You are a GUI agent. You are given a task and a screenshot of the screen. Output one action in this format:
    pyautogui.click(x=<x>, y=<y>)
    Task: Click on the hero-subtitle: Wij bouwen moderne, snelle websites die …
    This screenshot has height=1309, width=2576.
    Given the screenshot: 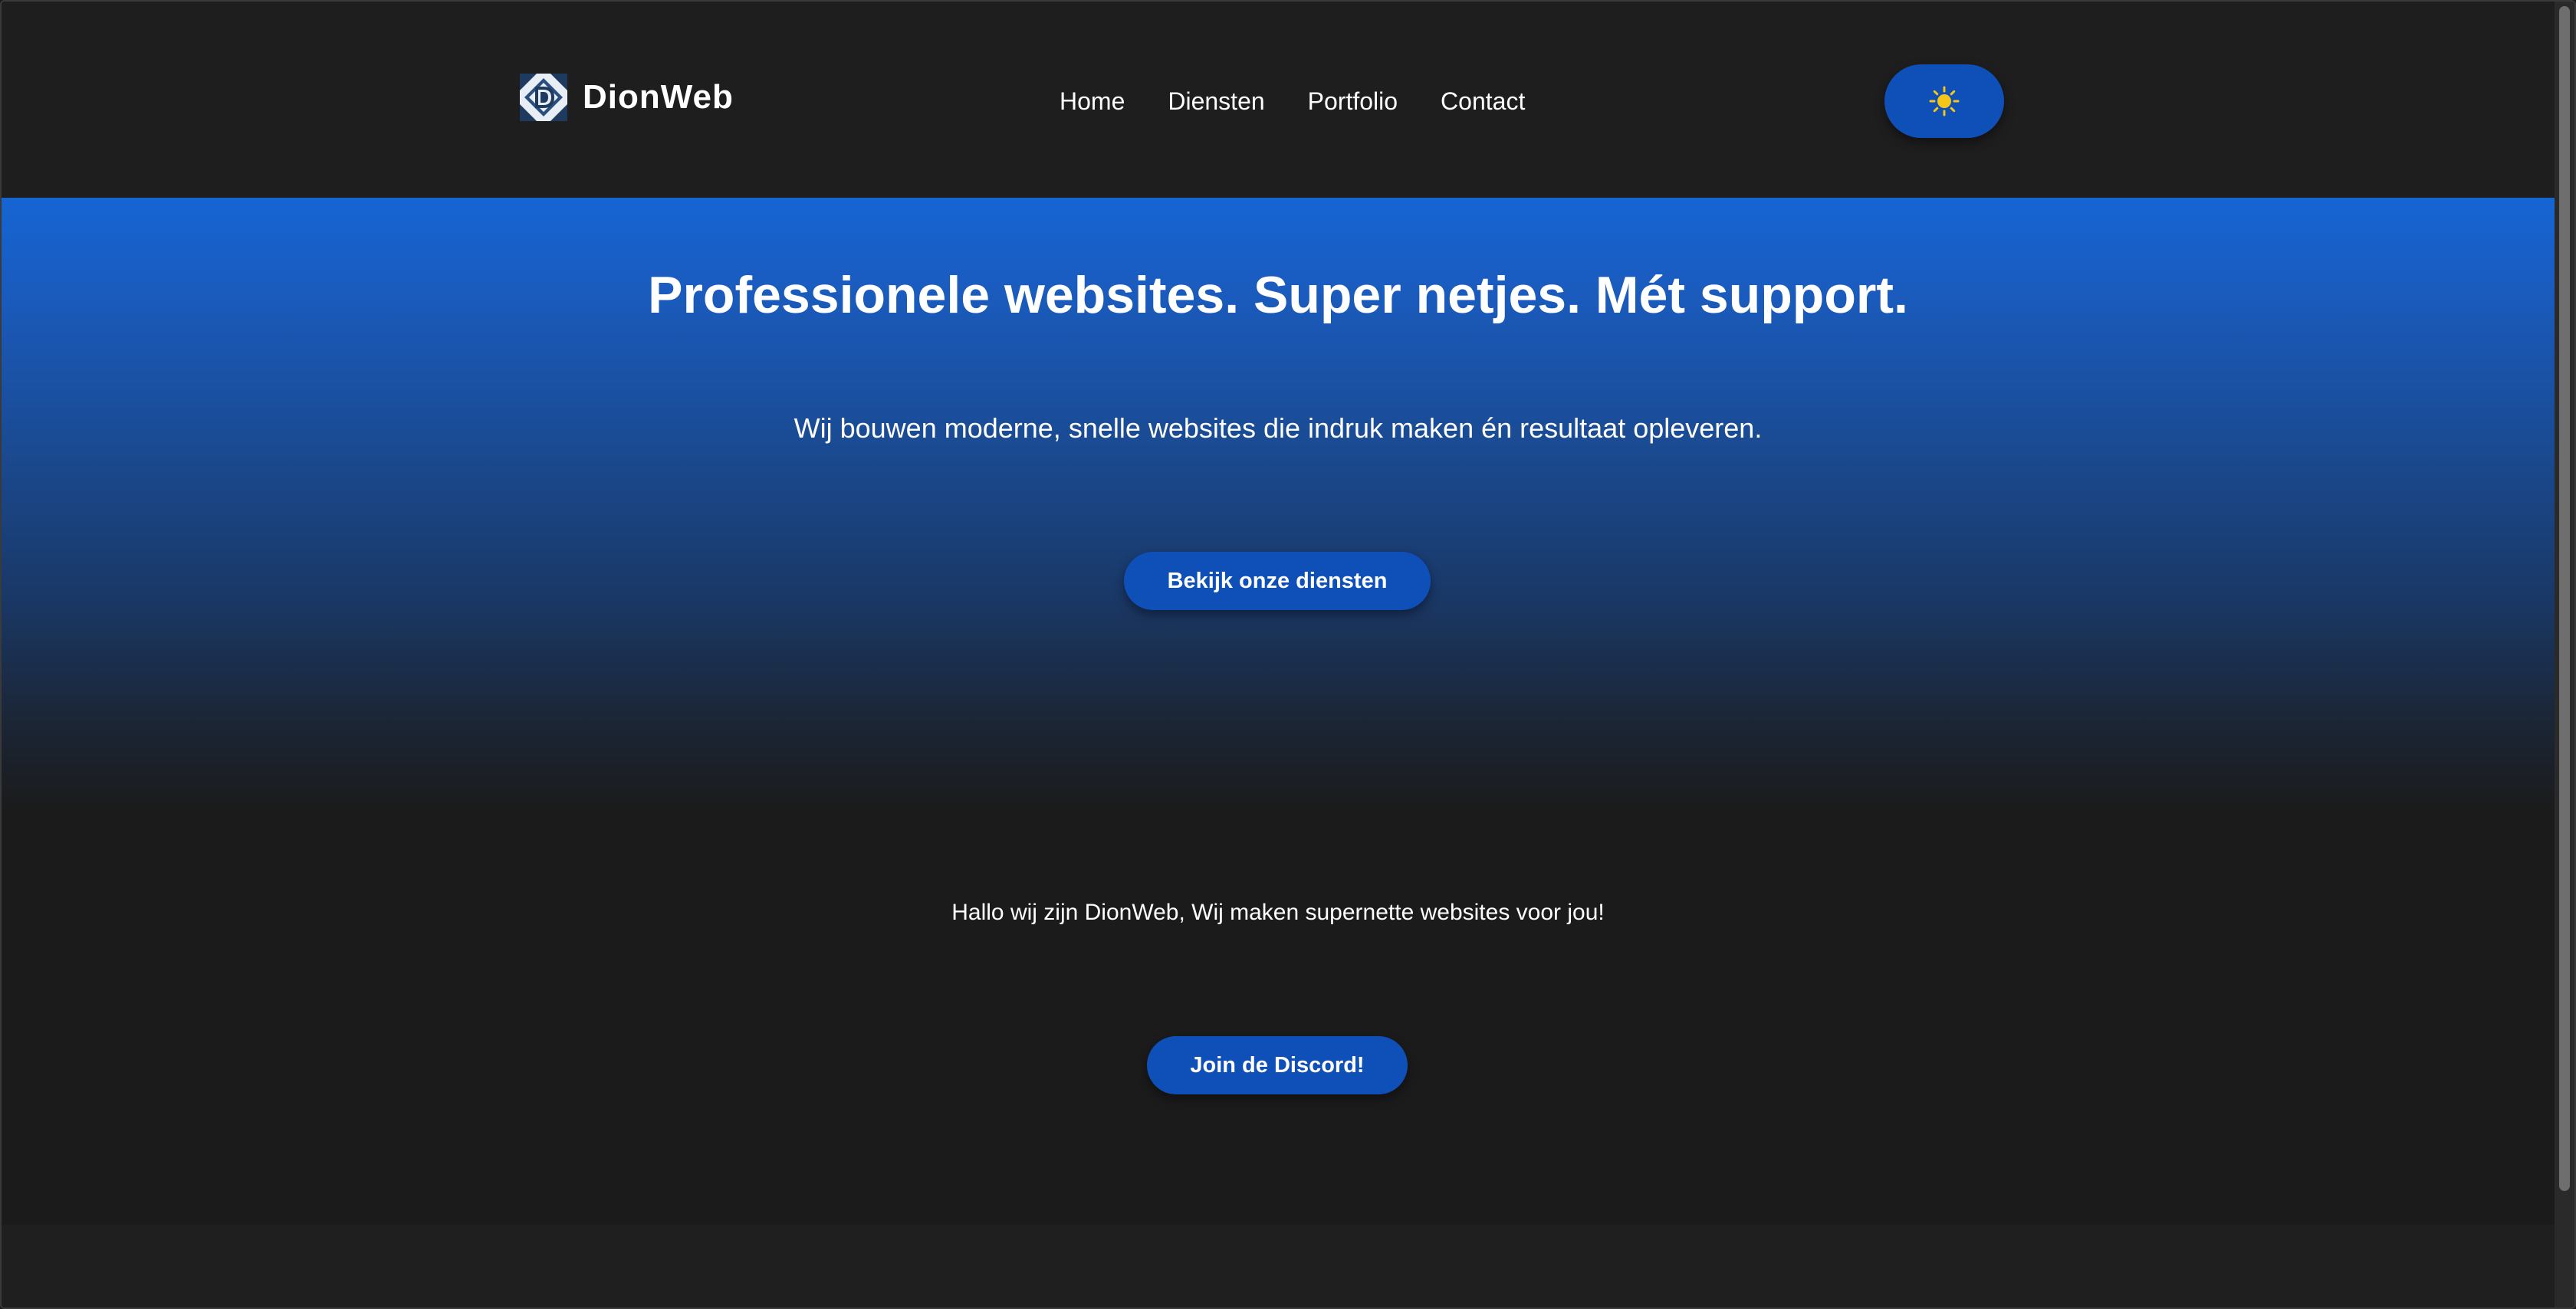 What is the action you would take?
    pyautogui.click(x=1279, y=428)
    